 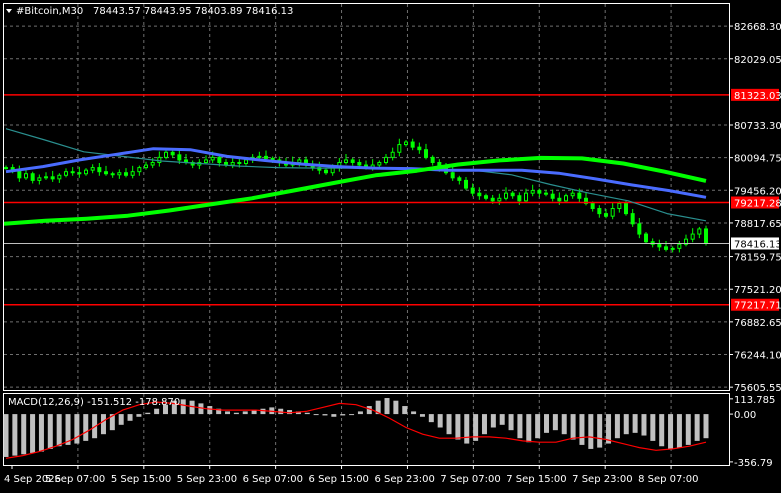 I want to click on macd-tick-label: 0.00, so click(x=745, y=415).